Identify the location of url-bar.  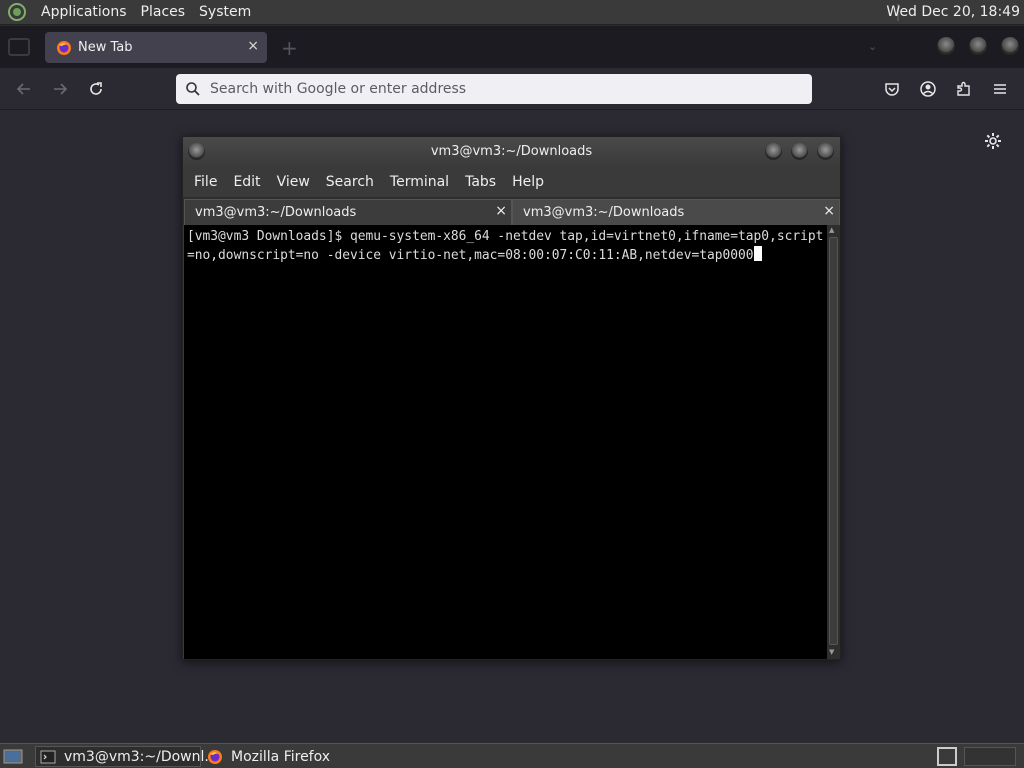
(494, 89).